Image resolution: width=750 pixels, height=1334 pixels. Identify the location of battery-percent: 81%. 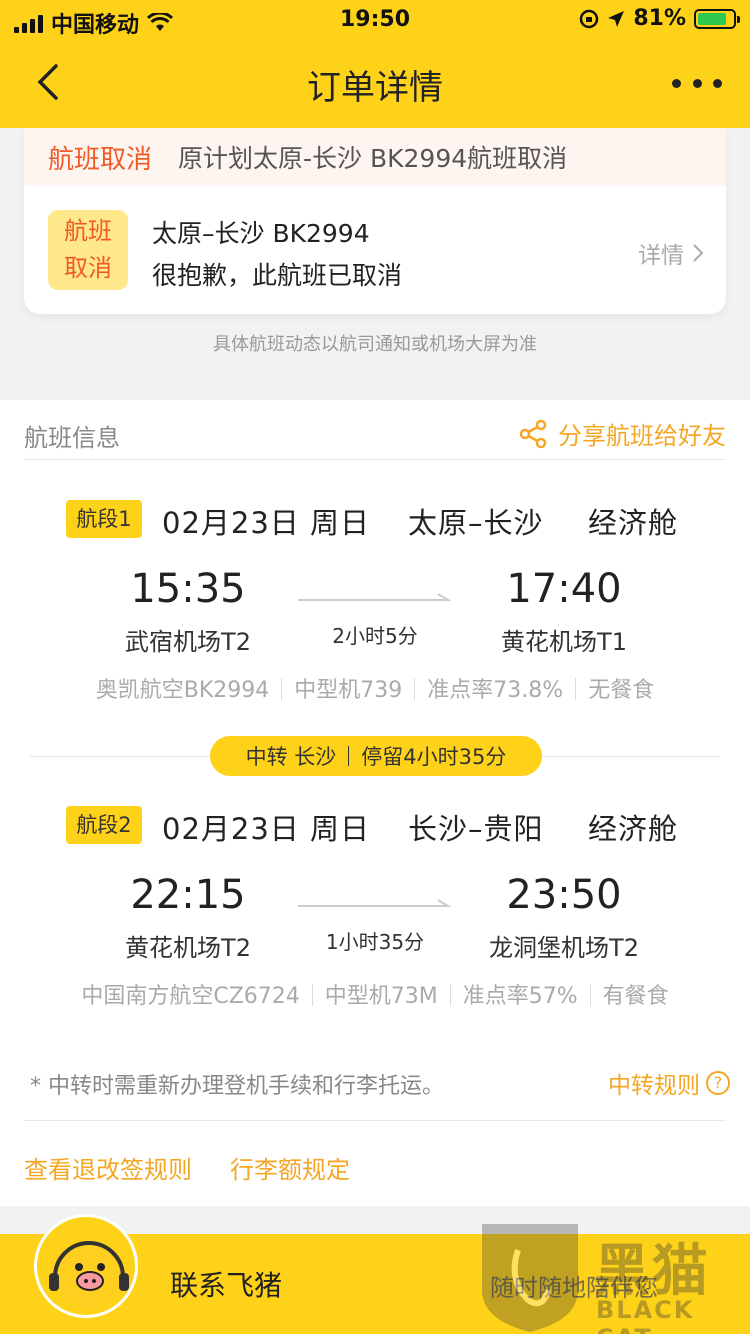
(659, 18).